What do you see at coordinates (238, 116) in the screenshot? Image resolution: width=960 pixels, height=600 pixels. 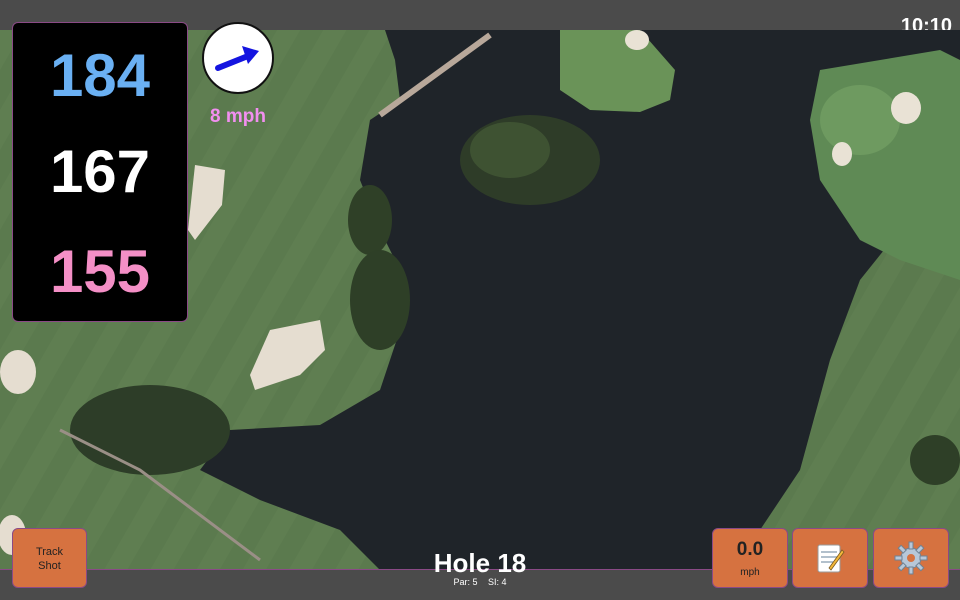 I see `wind-speed: 8 mph` at bounding box center [238, 116].